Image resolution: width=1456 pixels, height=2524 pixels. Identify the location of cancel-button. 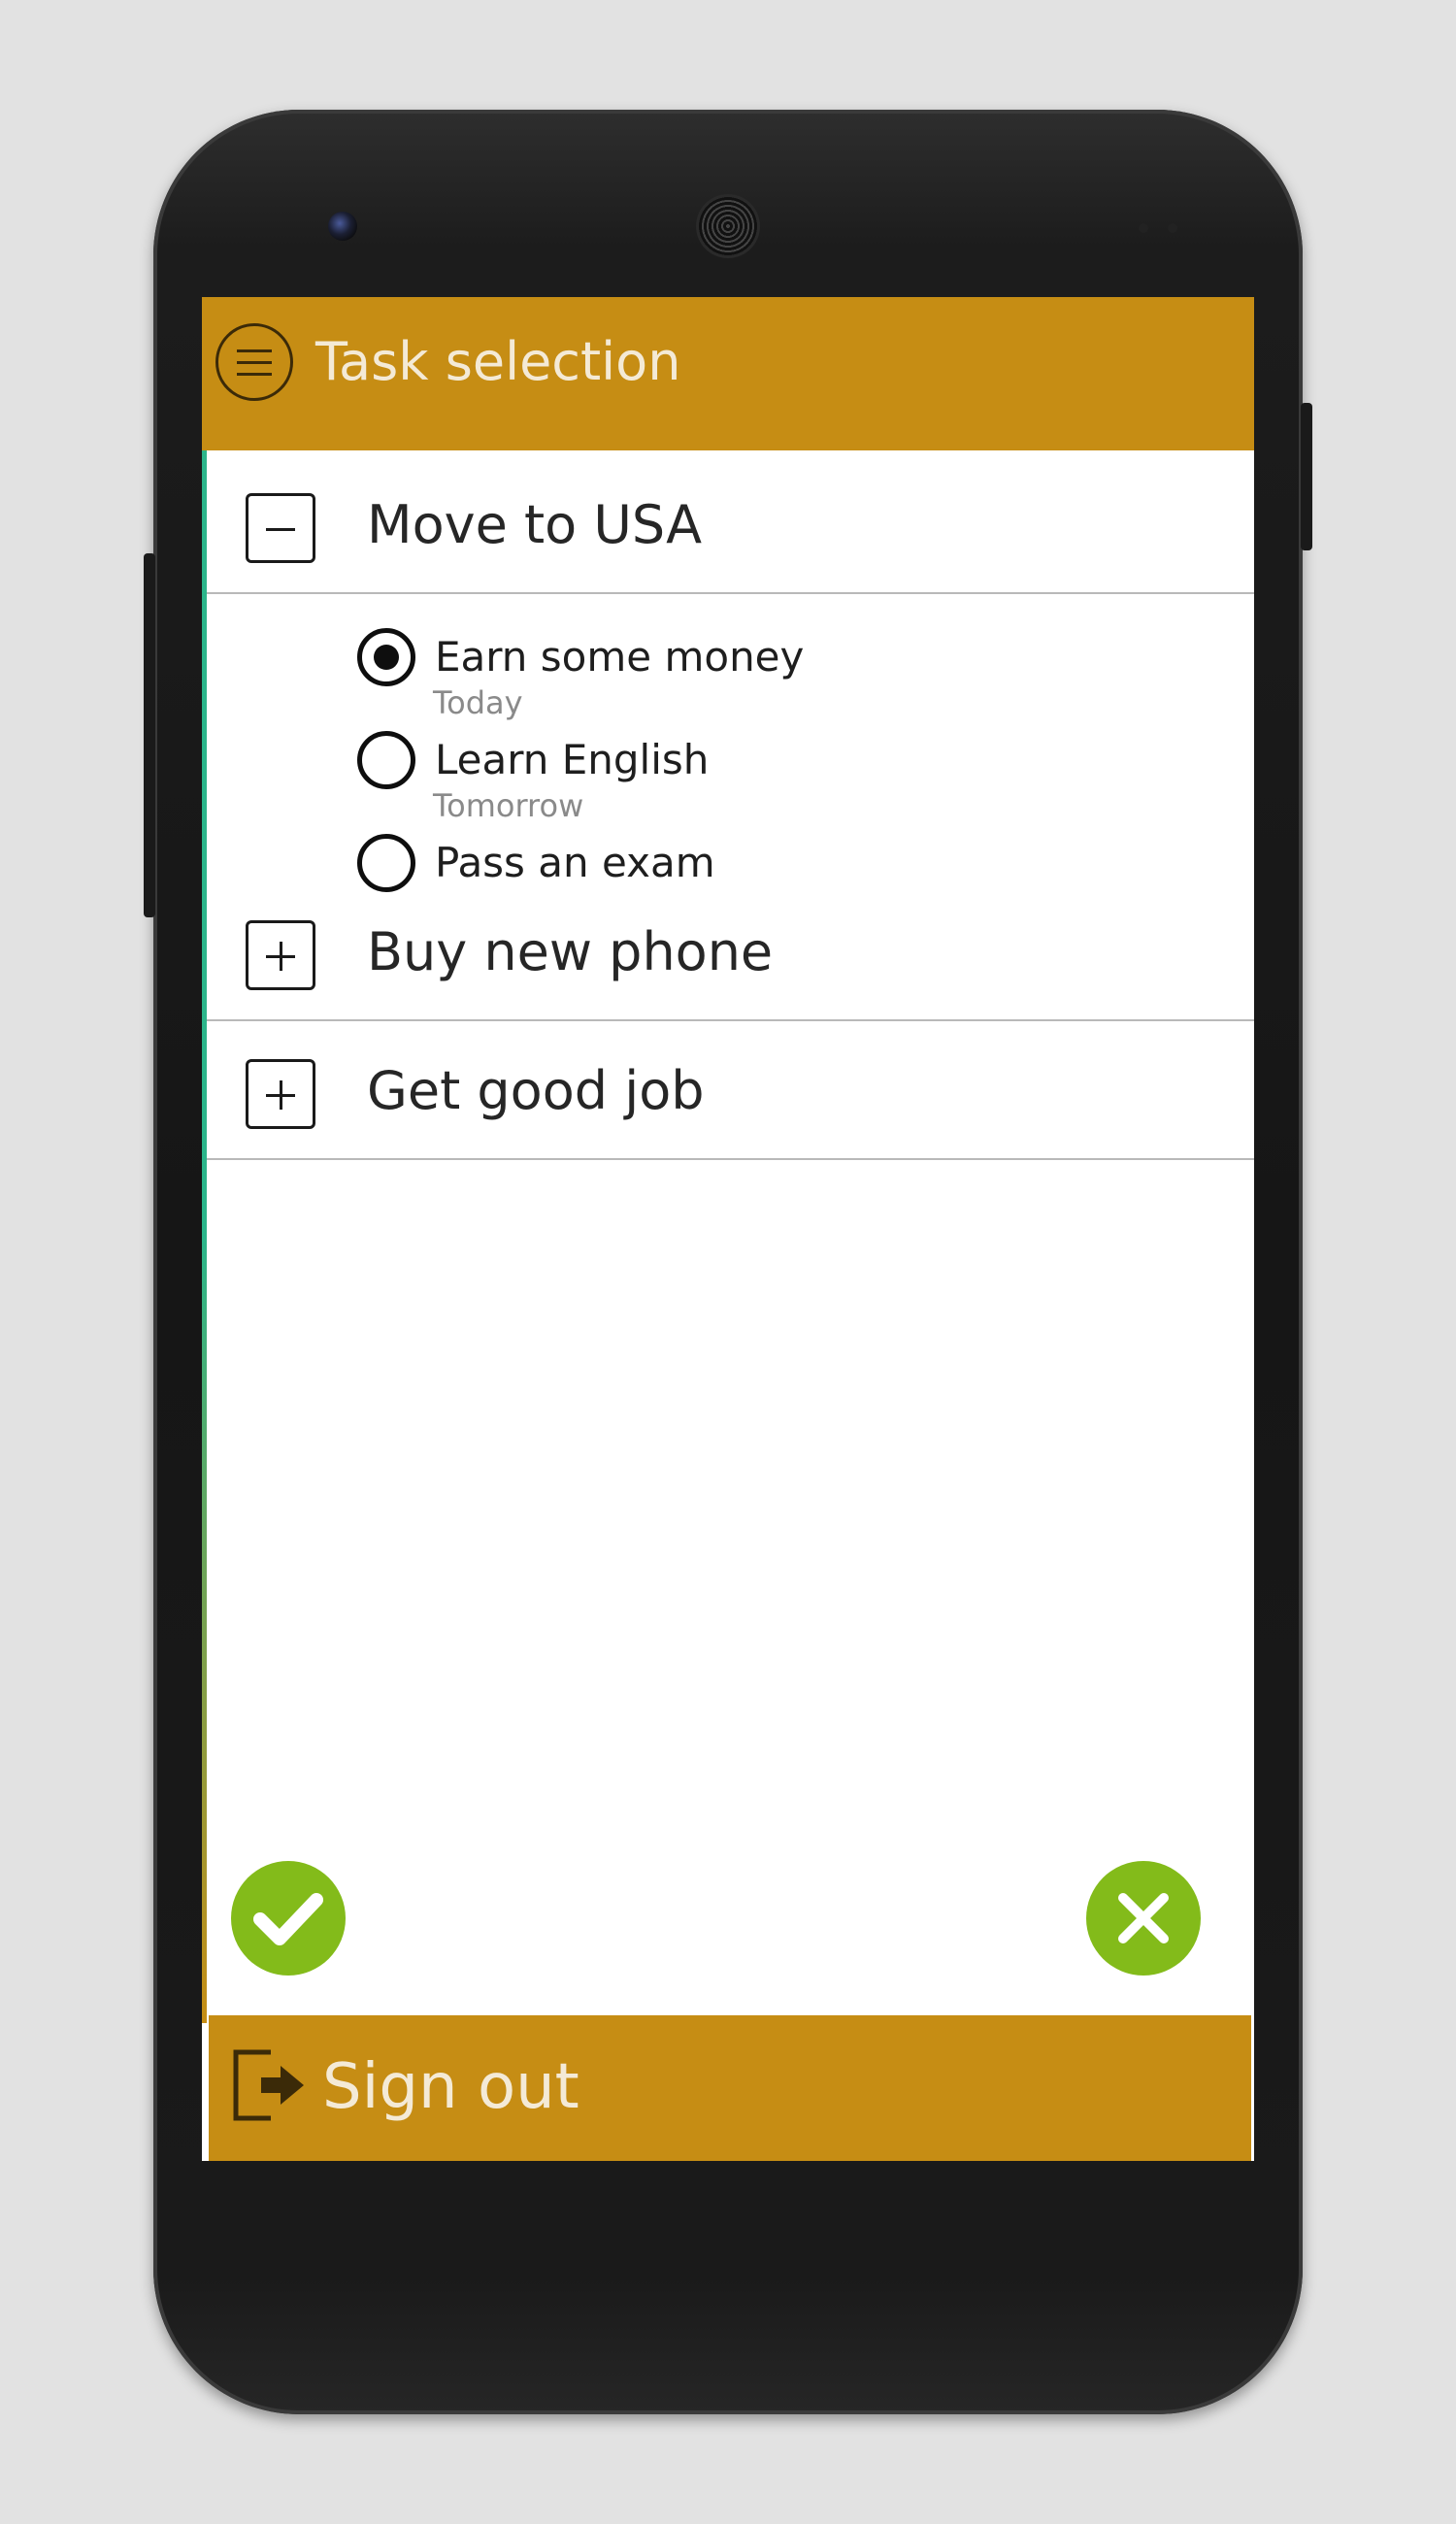
(1143, 1918).